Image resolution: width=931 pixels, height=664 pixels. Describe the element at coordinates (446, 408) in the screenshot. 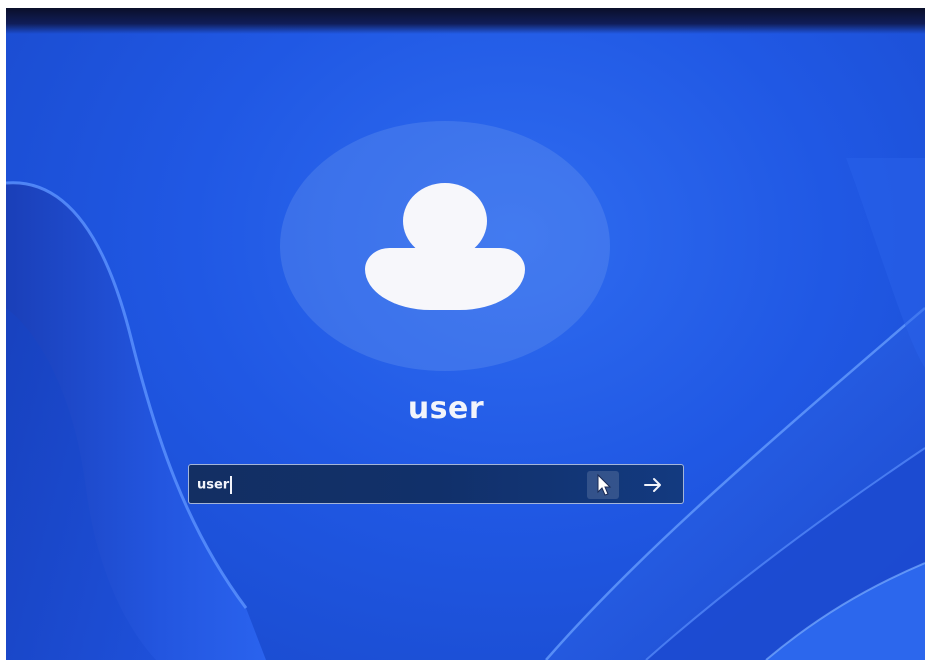

I see `account-name: user` at that location.